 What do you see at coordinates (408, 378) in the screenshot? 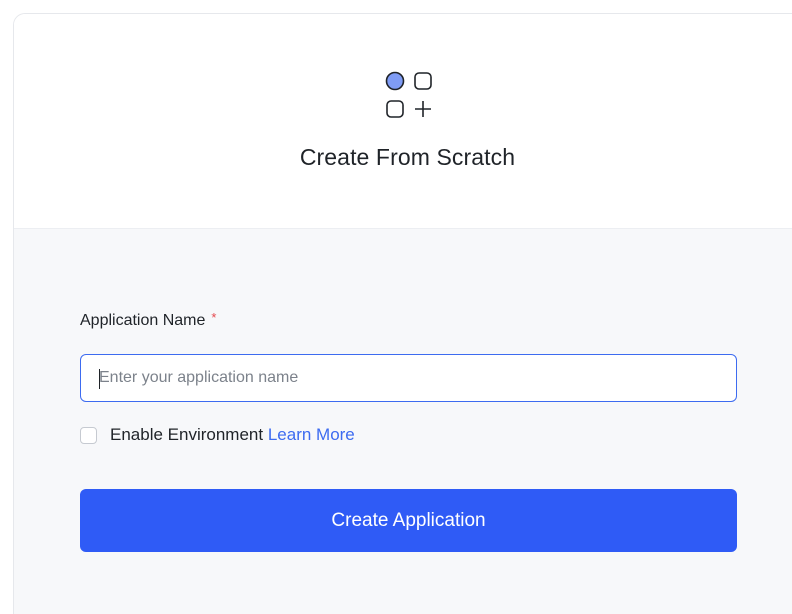
I see `application-name-input` at bounding box center [408, 378].